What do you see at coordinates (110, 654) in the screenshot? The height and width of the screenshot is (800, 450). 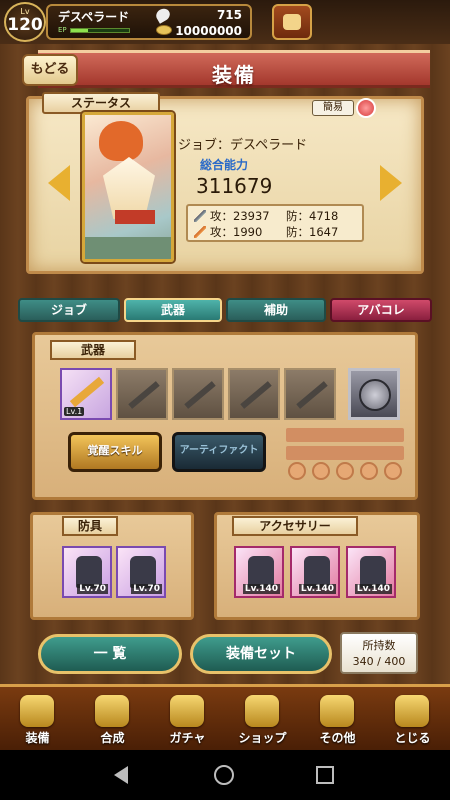 I see `list-button: 一 覧` at bounding box center [110, 654].